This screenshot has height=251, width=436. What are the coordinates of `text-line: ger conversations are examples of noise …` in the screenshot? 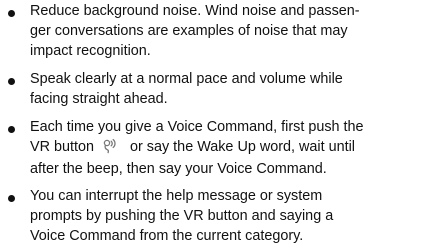 It's located at (189, 31).